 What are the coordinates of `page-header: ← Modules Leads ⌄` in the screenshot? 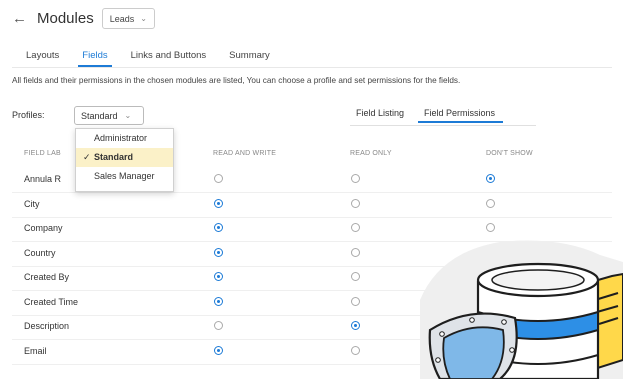 It's located at (83, 18).